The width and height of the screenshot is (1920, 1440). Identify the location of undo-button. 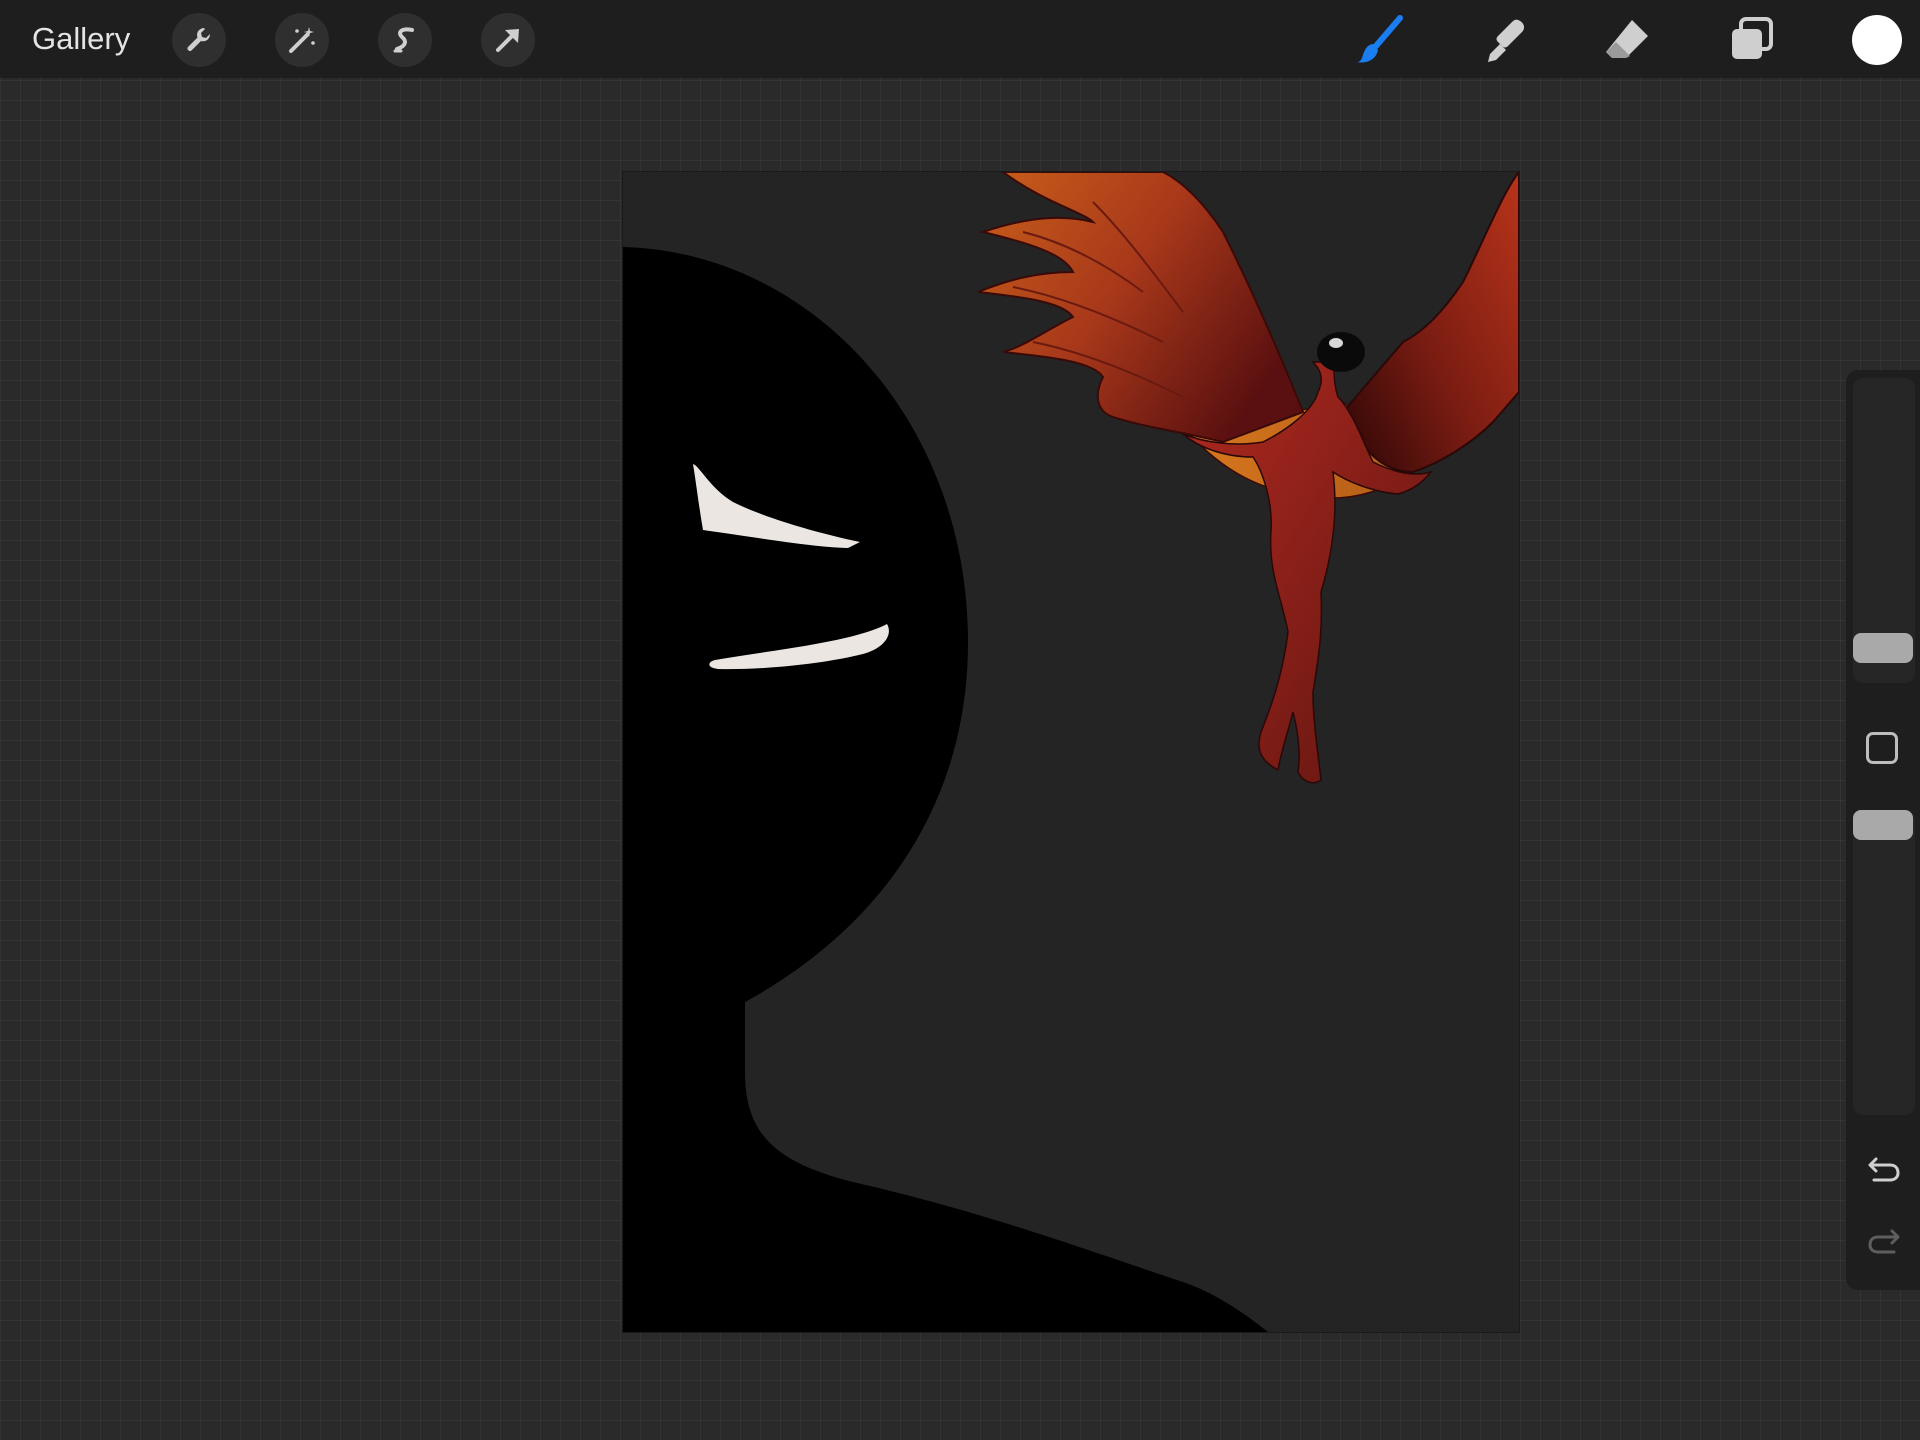
(1884, 1170).